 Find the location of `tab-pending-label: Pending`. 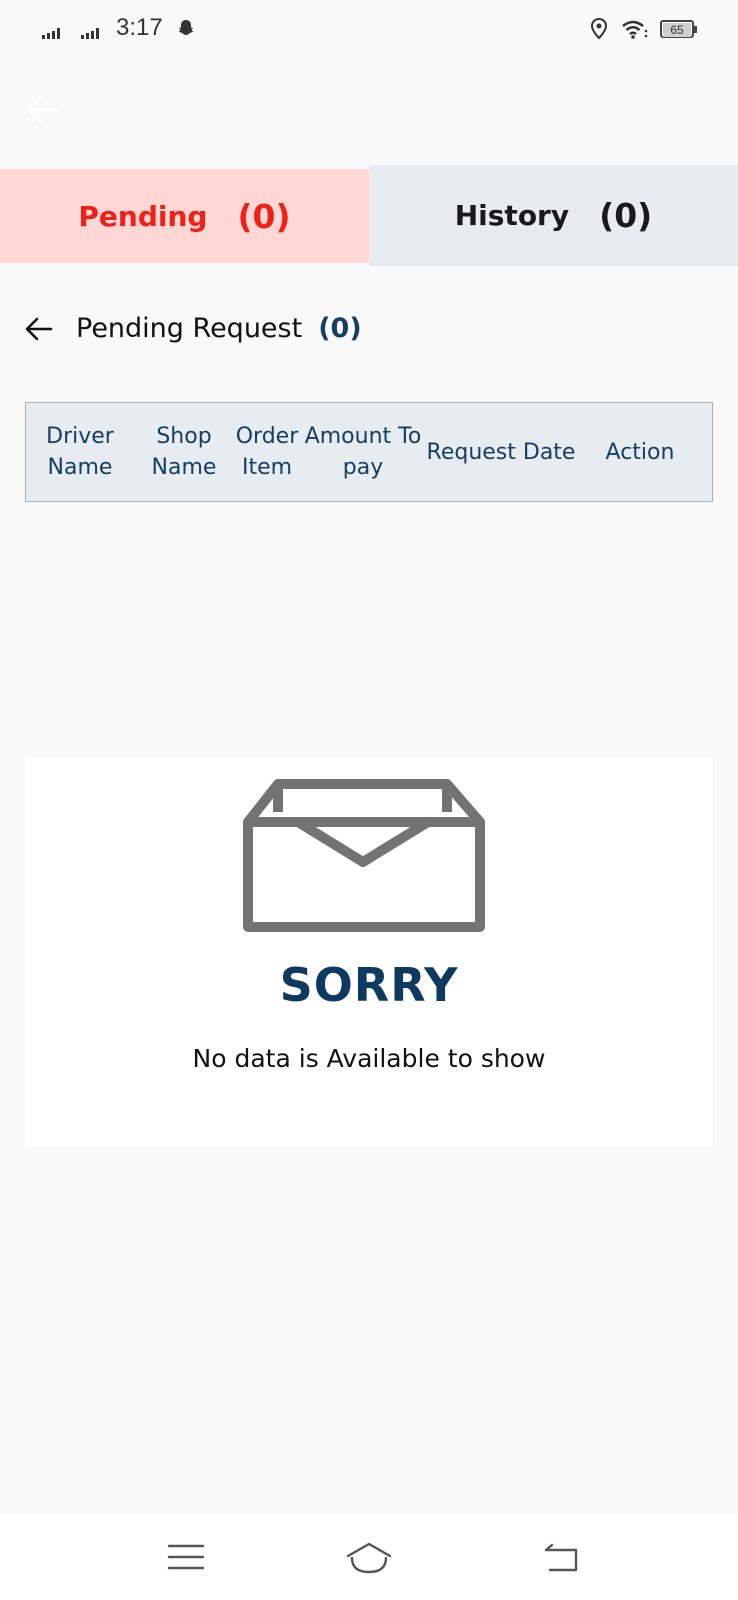

tab-pending-label: Pending is located at coordinates (143, 216).